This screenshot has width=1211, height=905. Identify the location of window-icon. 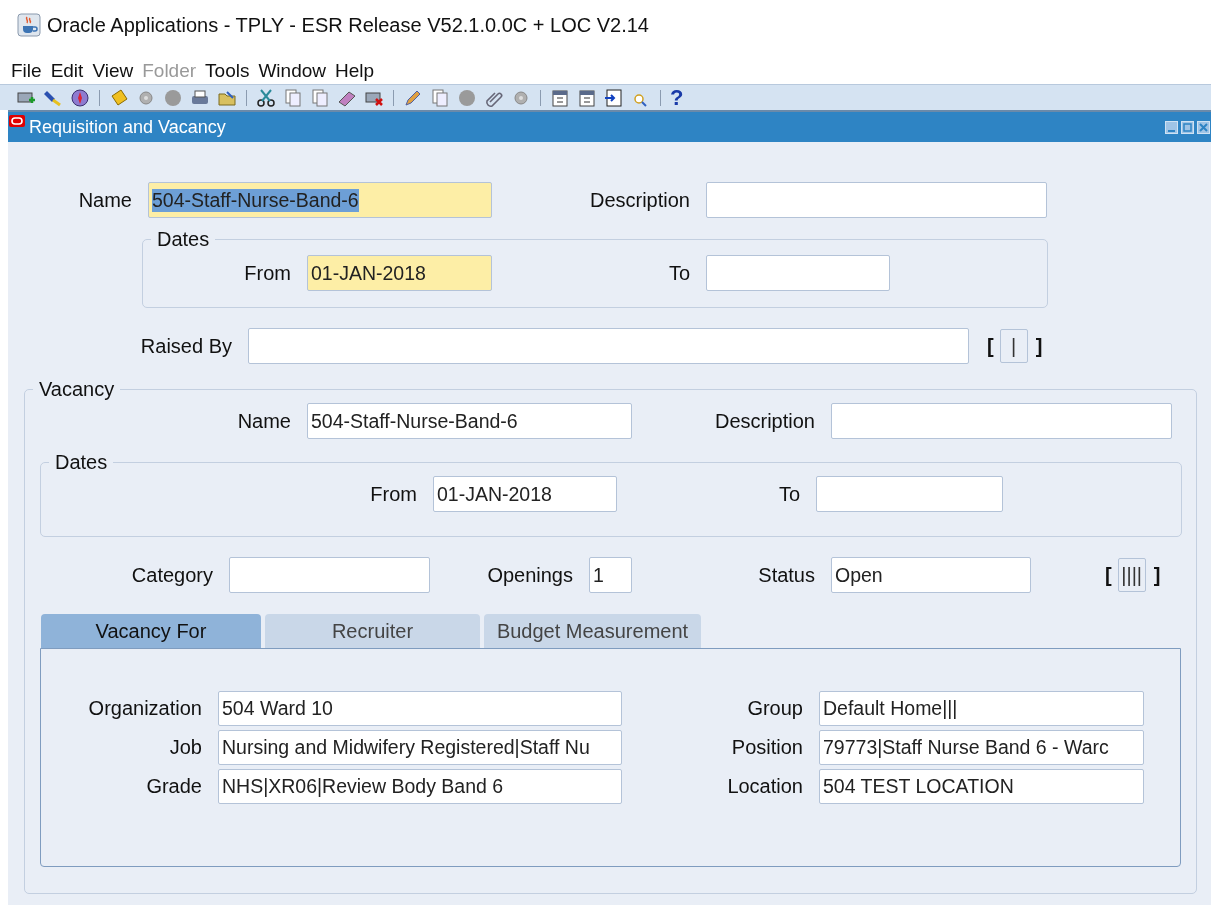
(614, 97).